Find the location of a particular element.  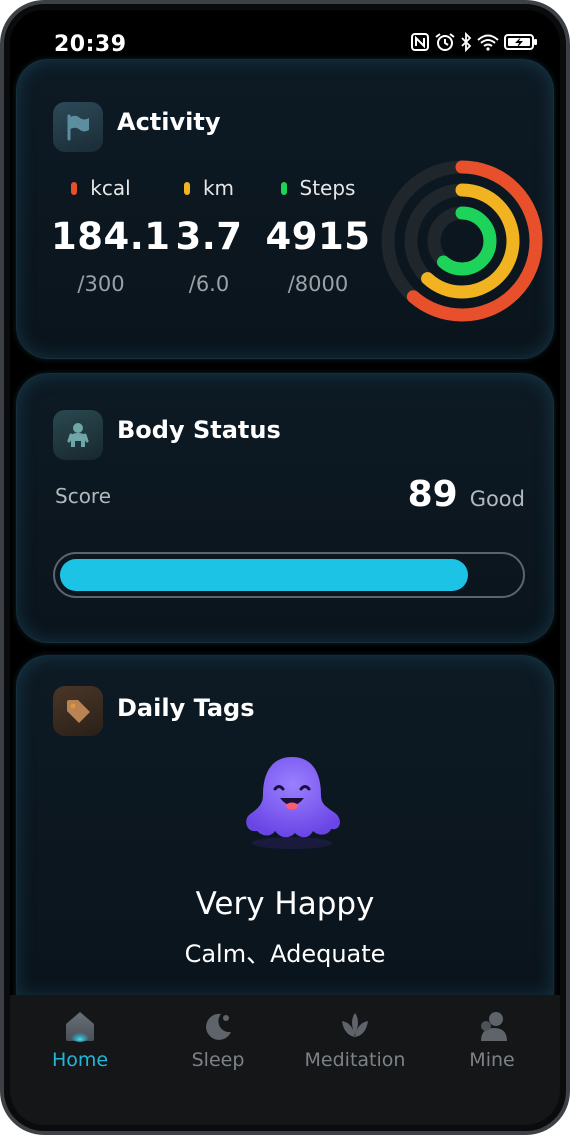

status-time: 20:39 is located at coordinates (90, 44).